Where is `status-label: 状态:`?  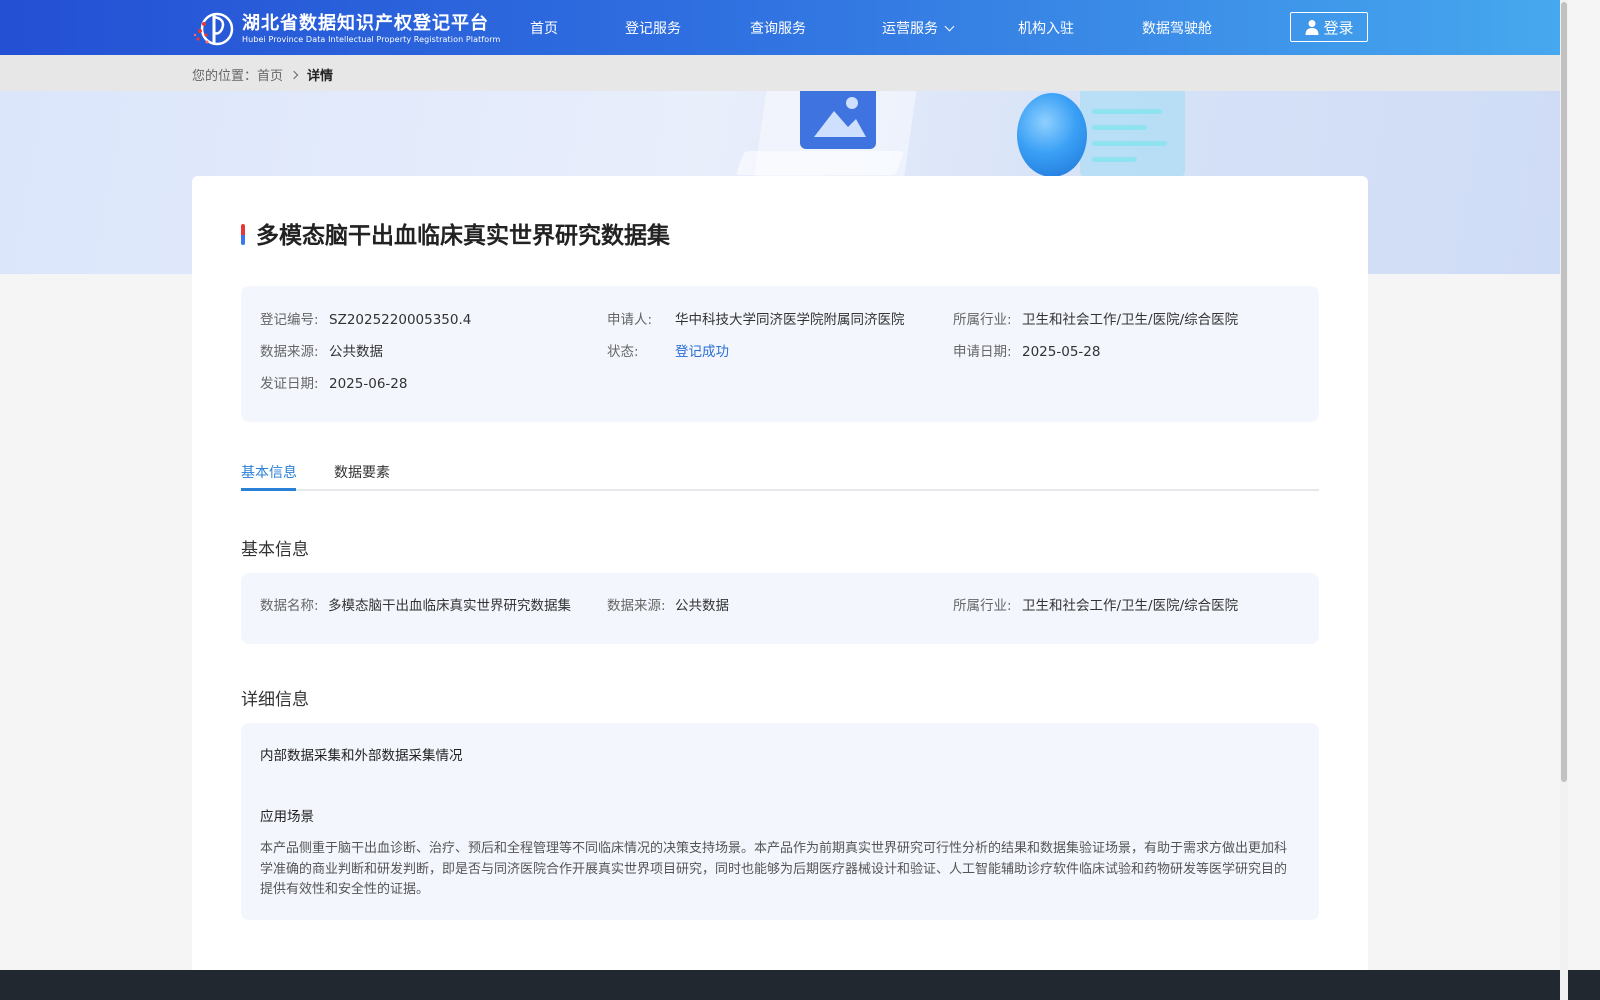
status-label: 状态: is located at coordinates (623, 352).